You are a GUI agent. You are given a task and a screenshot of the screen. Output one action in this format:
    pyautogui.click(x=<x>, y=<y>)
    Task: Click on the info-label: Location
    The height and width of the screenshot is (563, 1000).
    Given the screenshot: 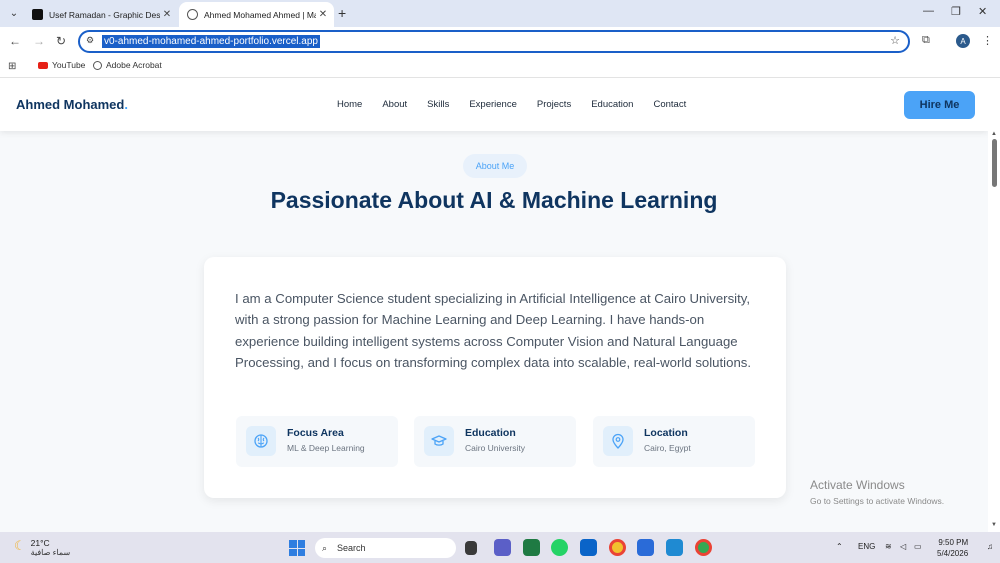 What is the action you would take?
    pyautogui.click(x=666, y=433)
    